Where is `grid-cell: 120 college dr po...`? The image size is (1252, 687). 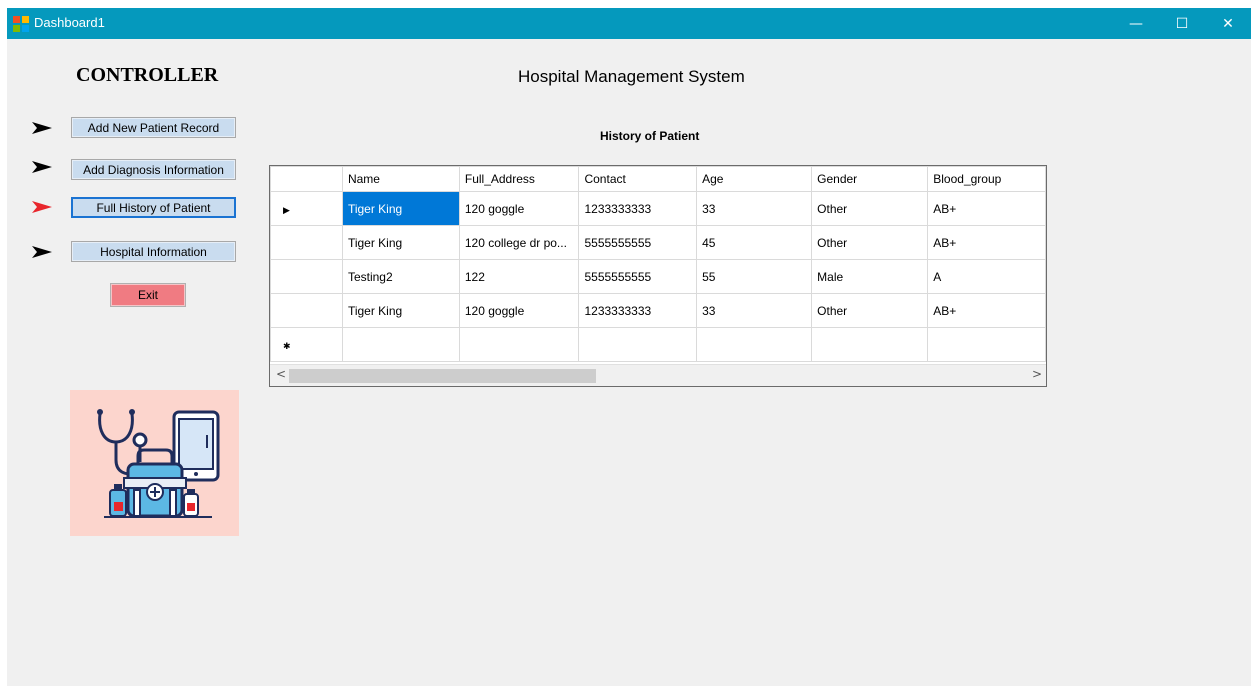 grid-cell: 120 college dr po... is located at coordinates (519, 242).